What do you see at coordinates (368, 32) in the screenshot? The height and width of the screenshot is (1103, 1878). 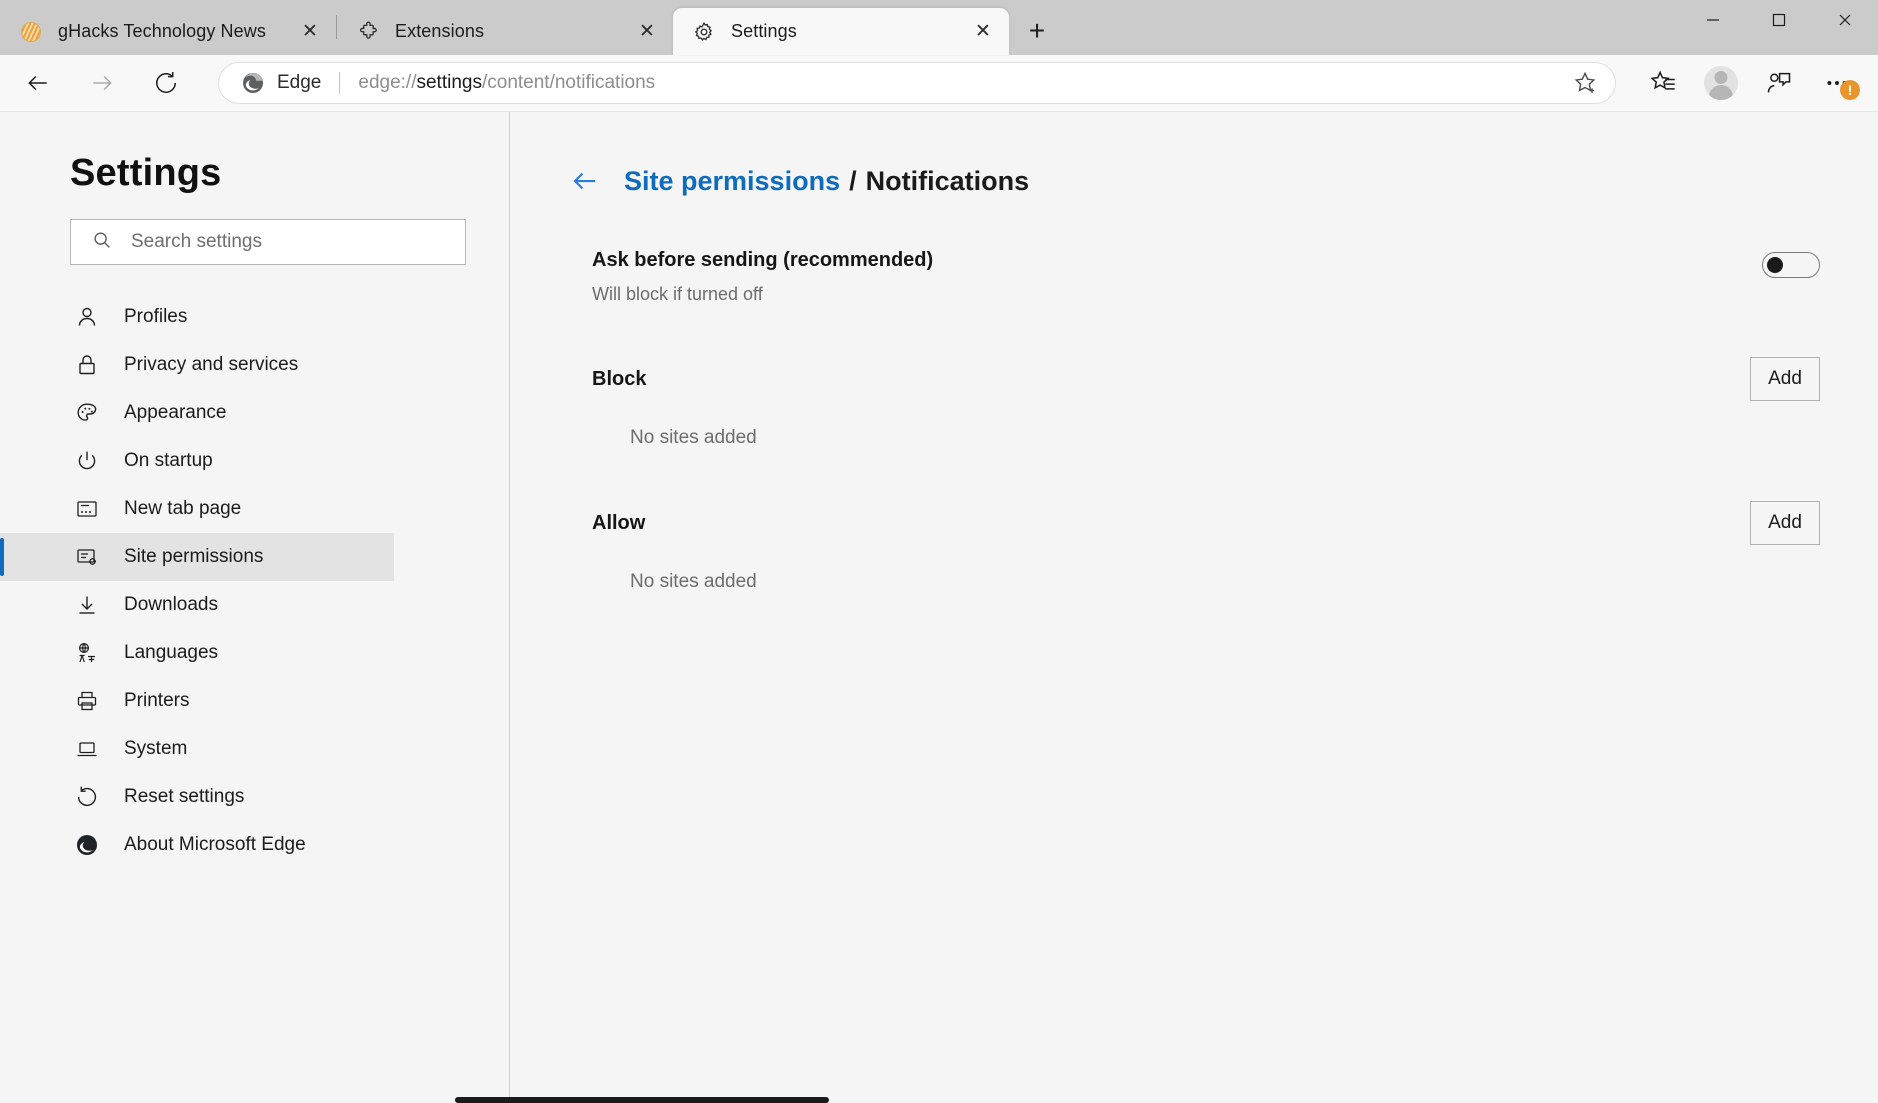 I see `puzzle-piece-icon` at bounding box center [368, 32].